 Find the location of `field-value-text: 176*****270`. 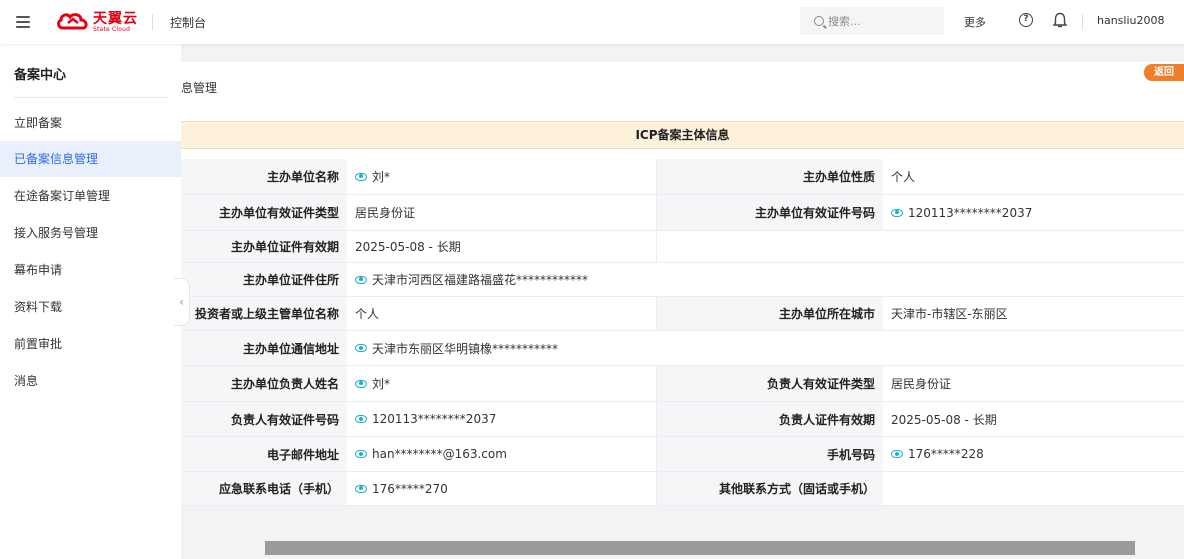

field-value-text: 176*****270 is located at coordinates (410, 488).